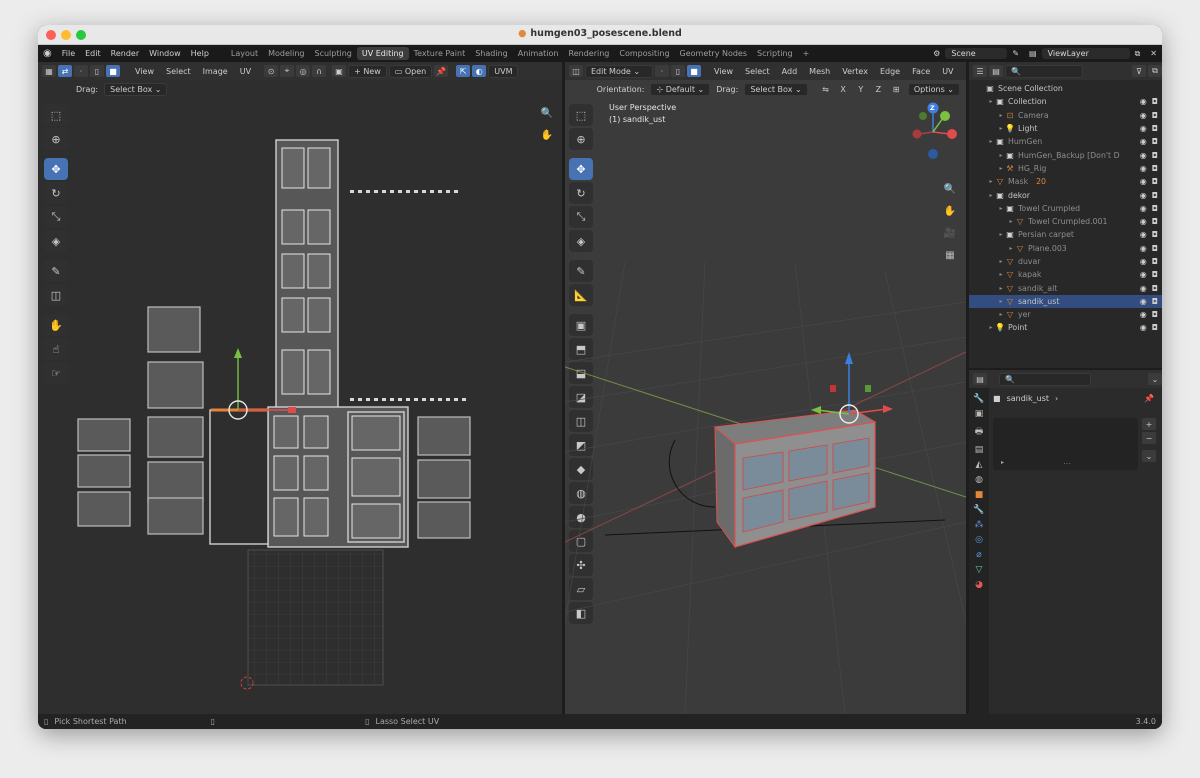 The image size is (1200, 778). What do you see at coordinates (56, 139) in the screenshot?
I see `cursor-tool-icon: ⊕` at bounding box center [56, 139].